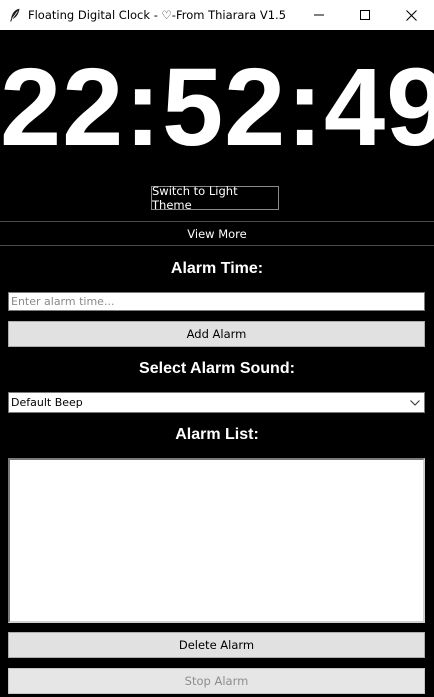 The width and height of the screenshot is (434, 697). What do you see at coordinates (215, 198) in the screenshot?
I see `switch-theme-button: Switch to Light Theme` at bounding box center [215, 198].